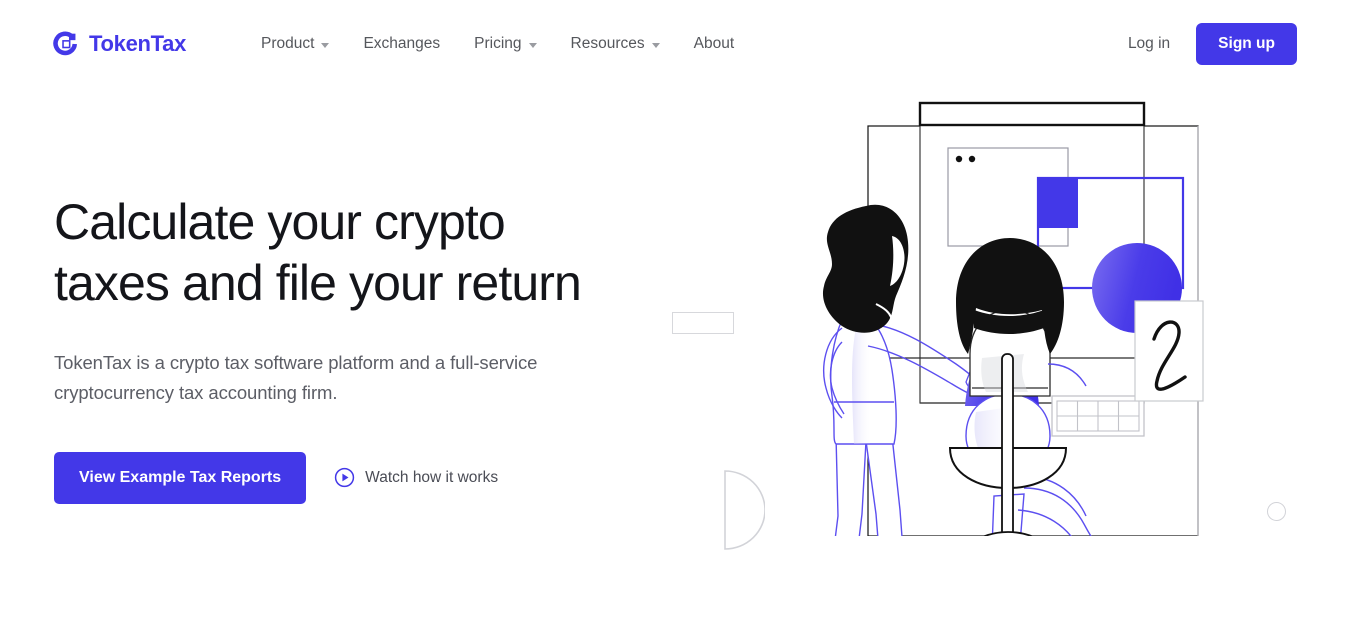 Image resolution: width=1349 pixels, height=626 pixels. What do you see at coordinates (607, 43) in the screenshot?
I see `nav-item-label: Resources` at bounding box center [607, 43].